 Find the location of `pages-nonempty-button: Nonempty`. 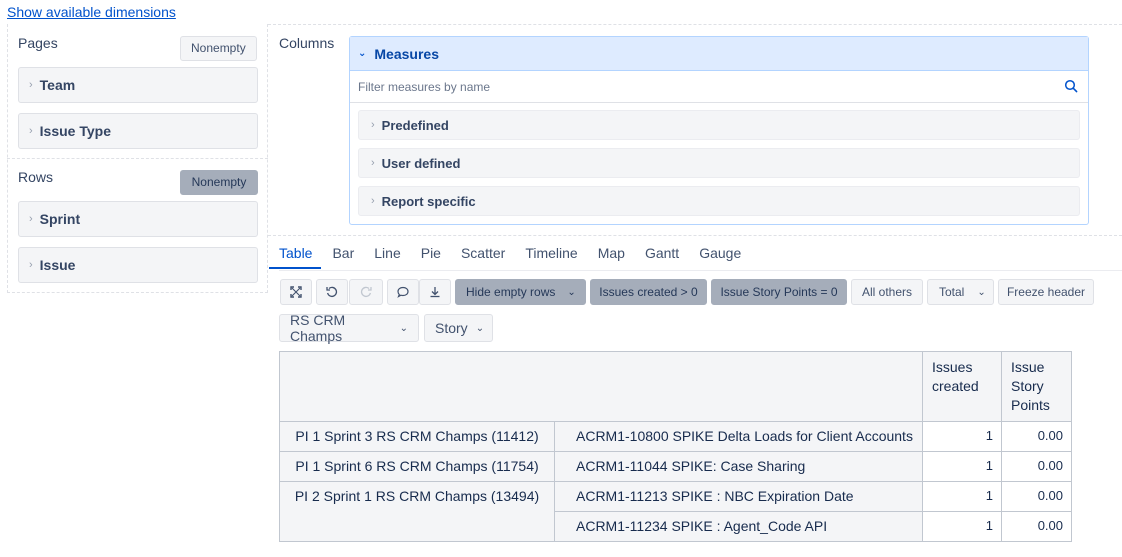

pages-nonempty-button: Nonempty is located at coordinates (218, 48).